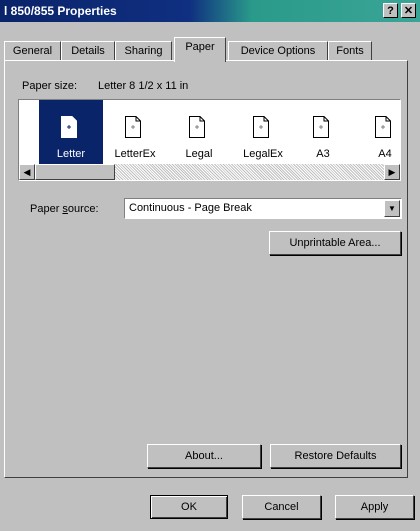 The height and width of the screenshot is (531, 420). What do you see at coordinates (27, 172) in the screenshot?
I see `scroll-left-icon: ◀` at bounding box center [27, 172].